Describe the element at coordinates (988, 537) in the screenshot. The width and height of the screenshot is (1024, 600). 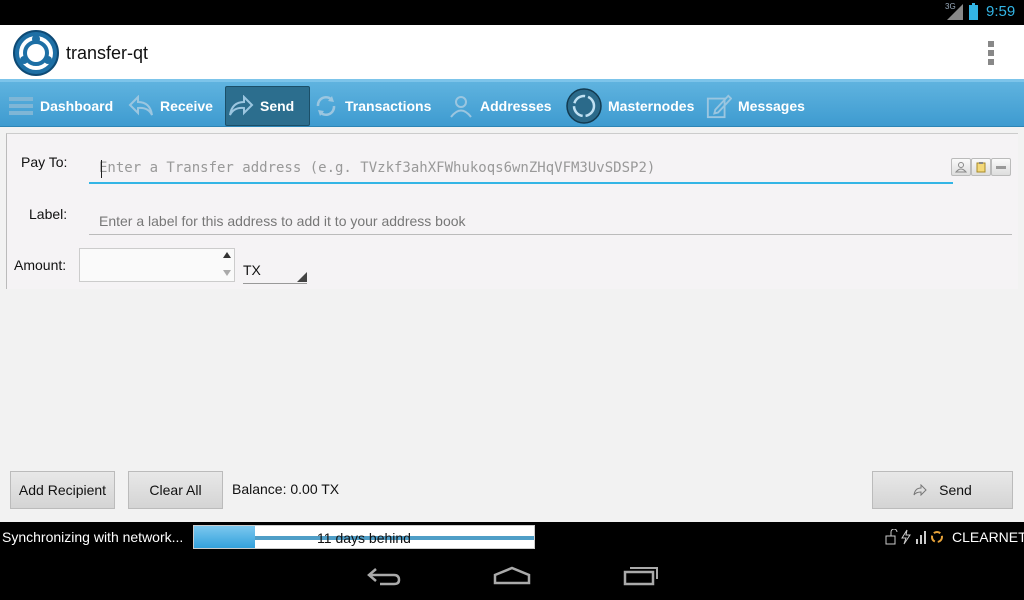
I see `network-mode-label: CLEARNET` at that location.